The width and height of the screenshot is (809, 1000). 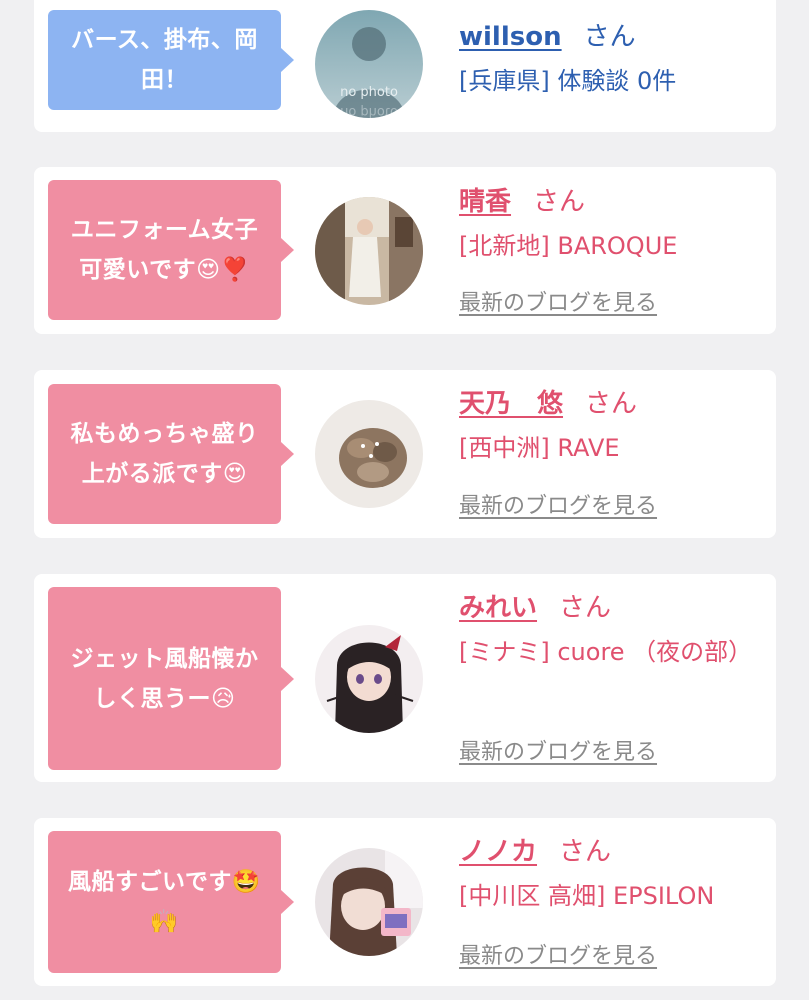 What do you see at coordinates (164, 60) in the screenshot?
I see `comment-text: バース、掛布、岡 田！` at bounding box center [164, 60].